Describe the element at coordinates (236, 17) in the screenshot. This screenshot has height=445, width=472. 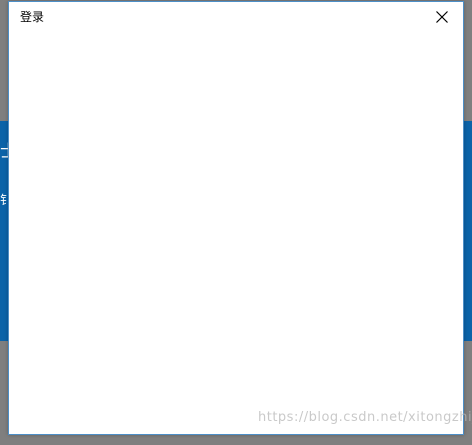
I see `dialog-titlebar: 登录` at that location.